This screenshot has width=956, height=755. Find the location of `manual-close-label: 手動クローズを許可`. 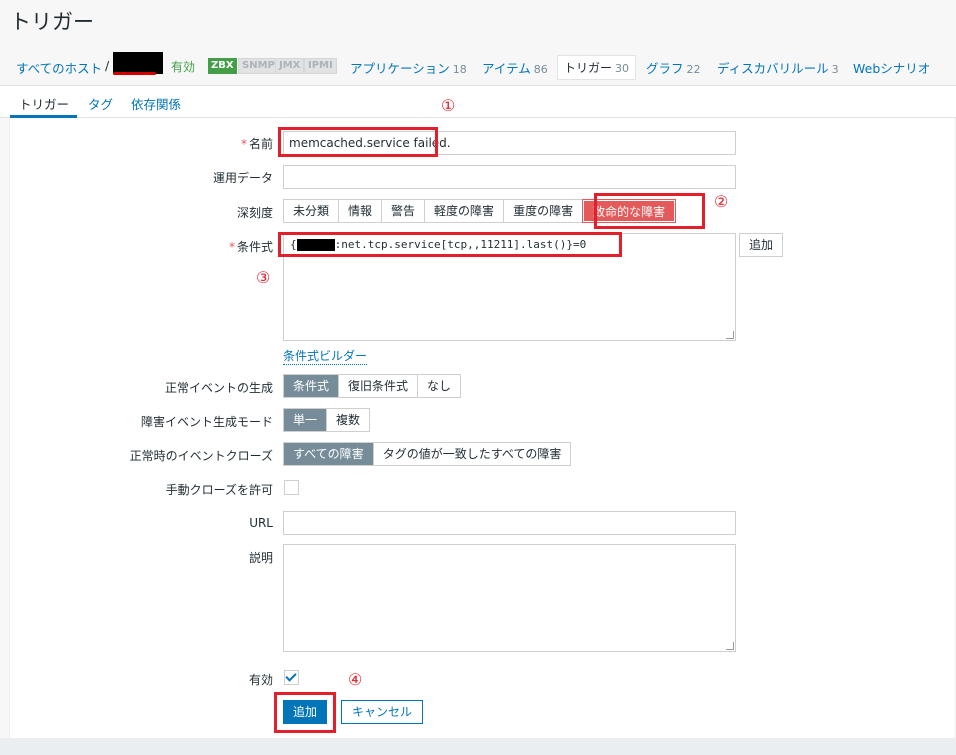

manual-close-label: 手動クローズを許可 is located at coordinates (219, 490).